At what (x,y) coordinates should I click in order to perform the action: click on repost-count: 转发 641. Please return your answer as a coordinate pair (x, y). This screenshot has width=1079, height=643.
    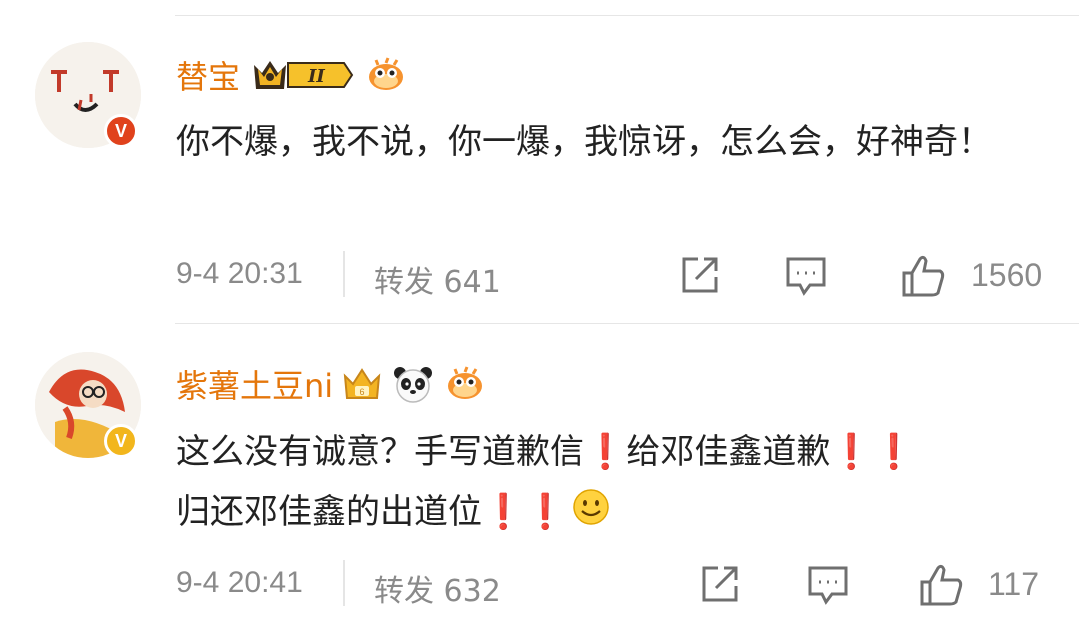
    Looking at the image, I should click on (437, 279).